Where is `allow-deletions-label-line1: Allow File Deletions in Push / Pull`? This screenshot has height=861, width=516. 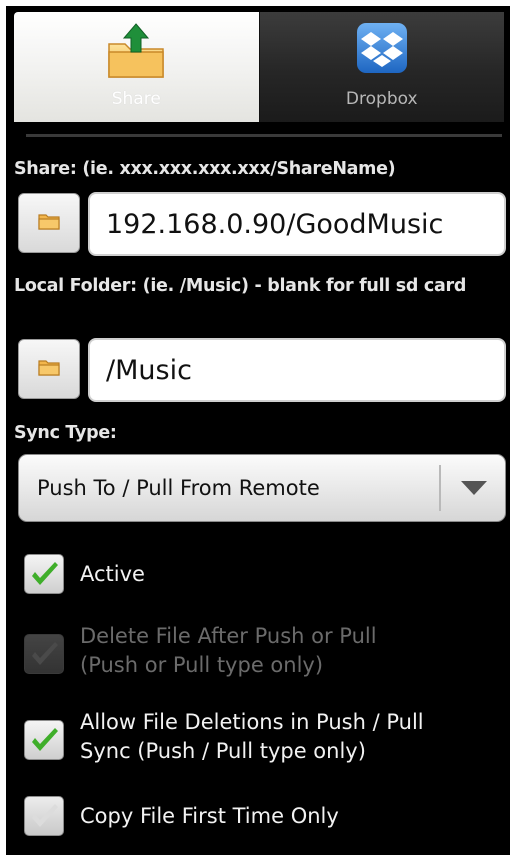
allow-deletions-label-line1: Allow File Deletions in Push / Pull is located at coordinates (252, 722).